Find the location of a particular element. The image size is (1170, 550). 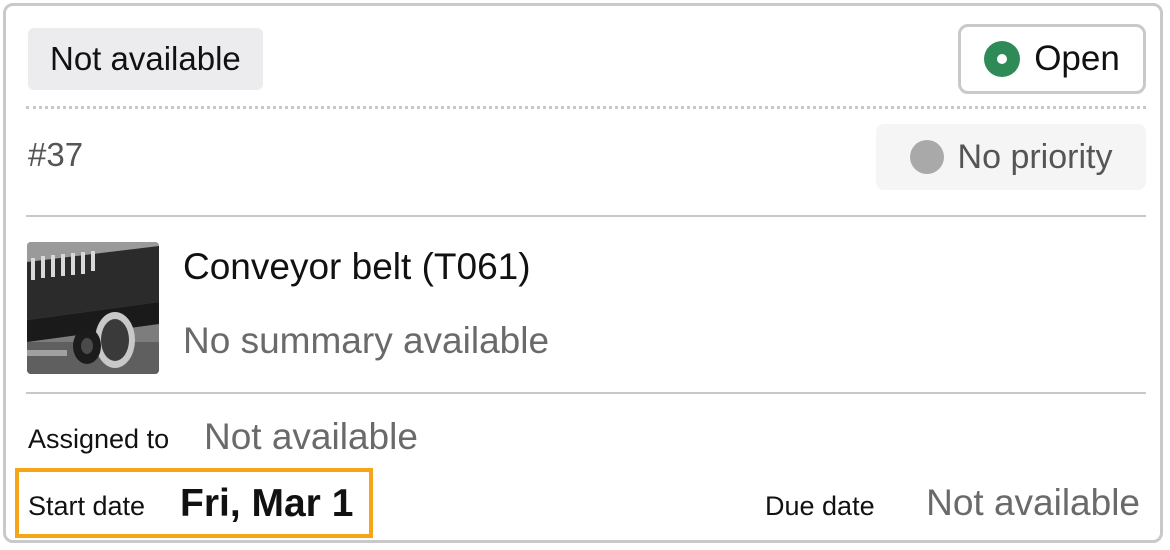

category-tag: Not available is located at coordinates (145, 59).